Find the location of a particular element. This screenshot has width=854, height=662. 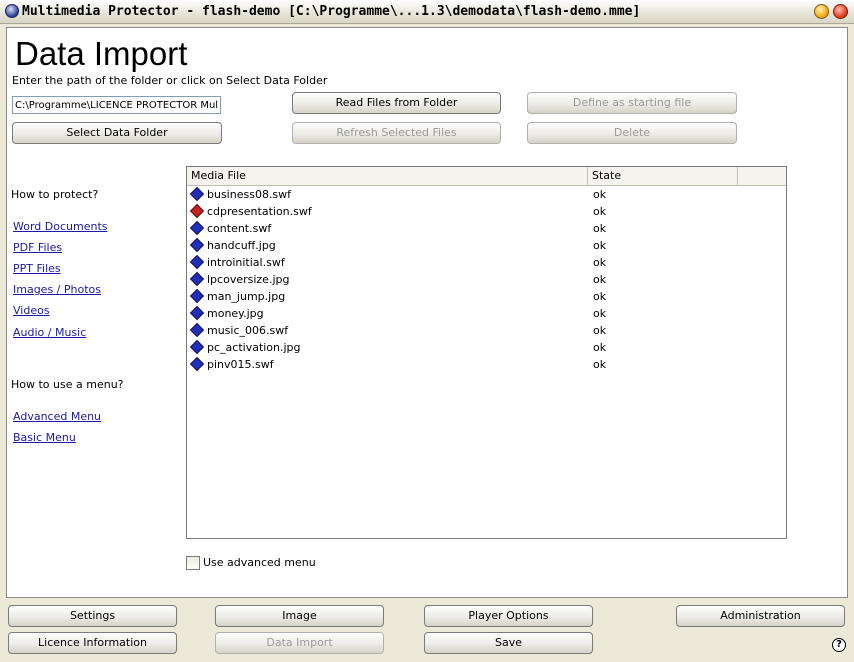

link-word-documents: Word Documents is located at coordinates (60, 226).